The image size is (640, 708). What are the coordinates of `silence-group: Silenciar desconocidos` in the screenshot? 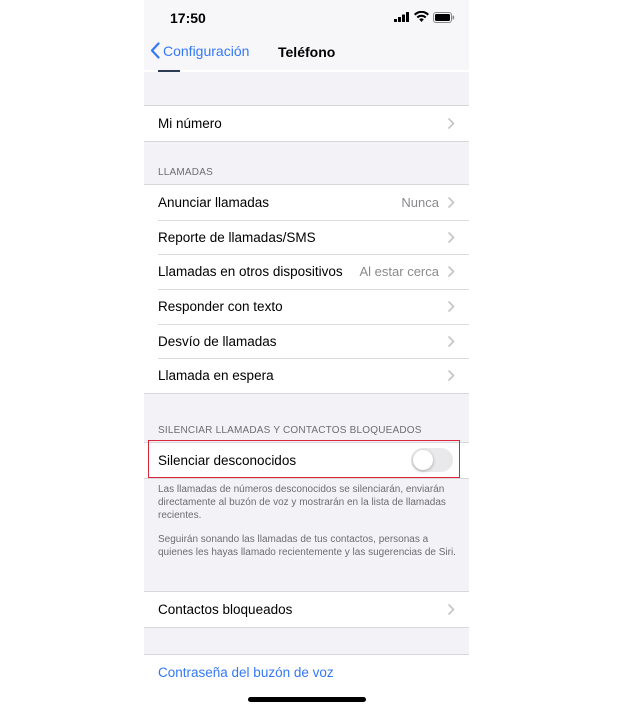 It's located at (306, 460).